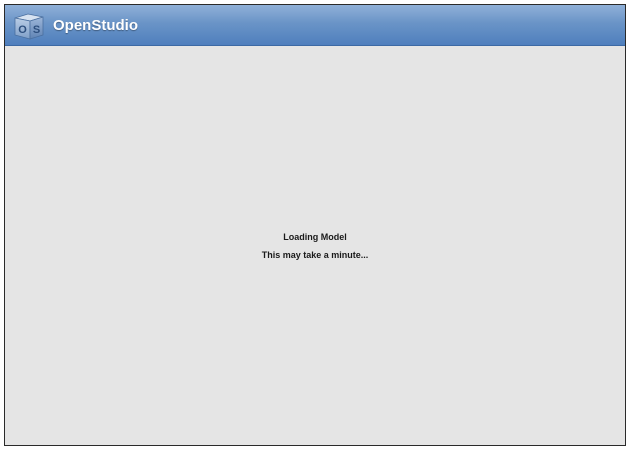  I want to click on openstudio-logo-icon: O S, so click(29, 26).